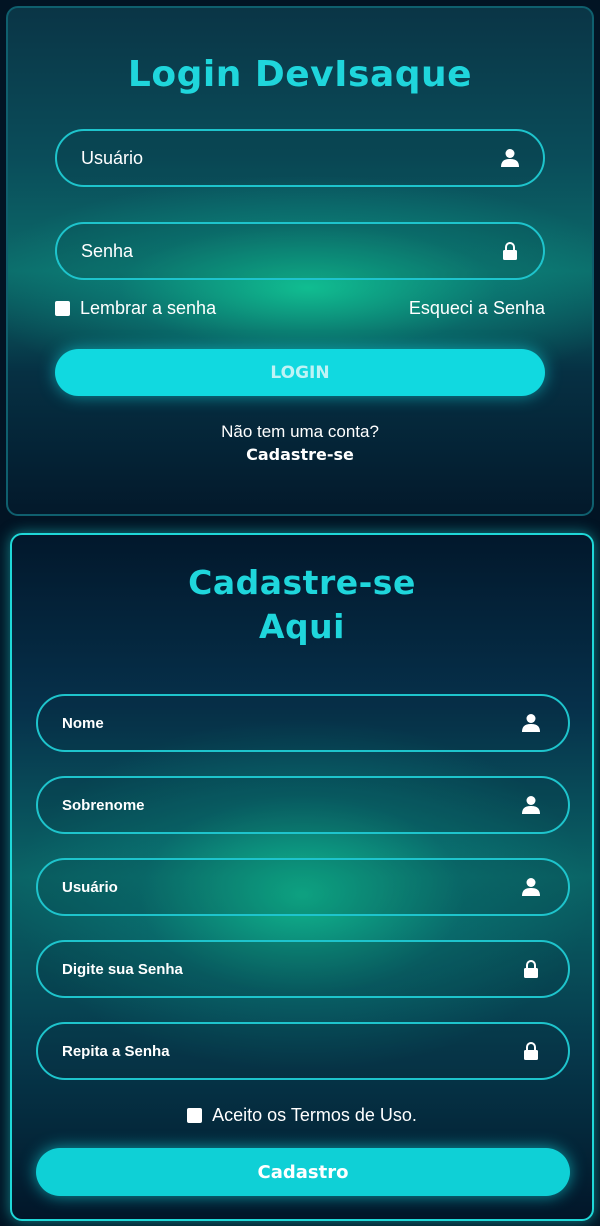  Describe the element at coordinates (477, 308) in the screenshot. I see `forgot-password-link: Esqueci a Senha` at that location.